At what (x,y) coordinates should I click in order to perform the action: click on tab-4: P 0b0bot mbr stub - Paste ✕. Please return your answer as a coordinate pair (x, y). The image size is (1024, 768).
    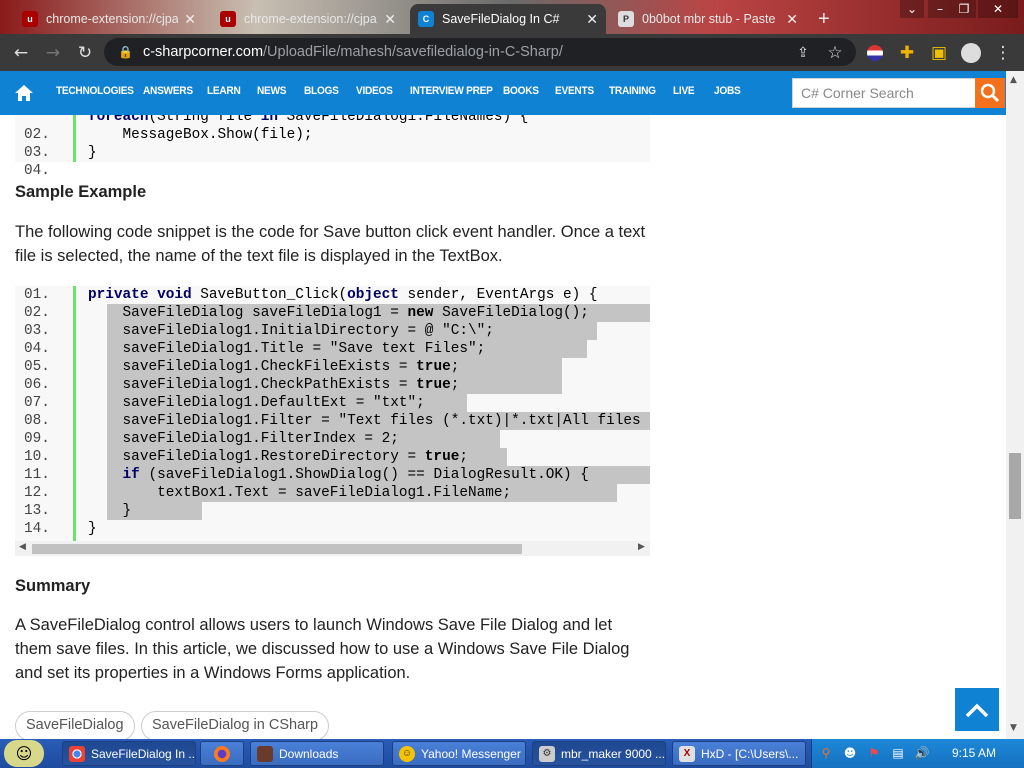
    Looking at the image, I should click on (708, 19).